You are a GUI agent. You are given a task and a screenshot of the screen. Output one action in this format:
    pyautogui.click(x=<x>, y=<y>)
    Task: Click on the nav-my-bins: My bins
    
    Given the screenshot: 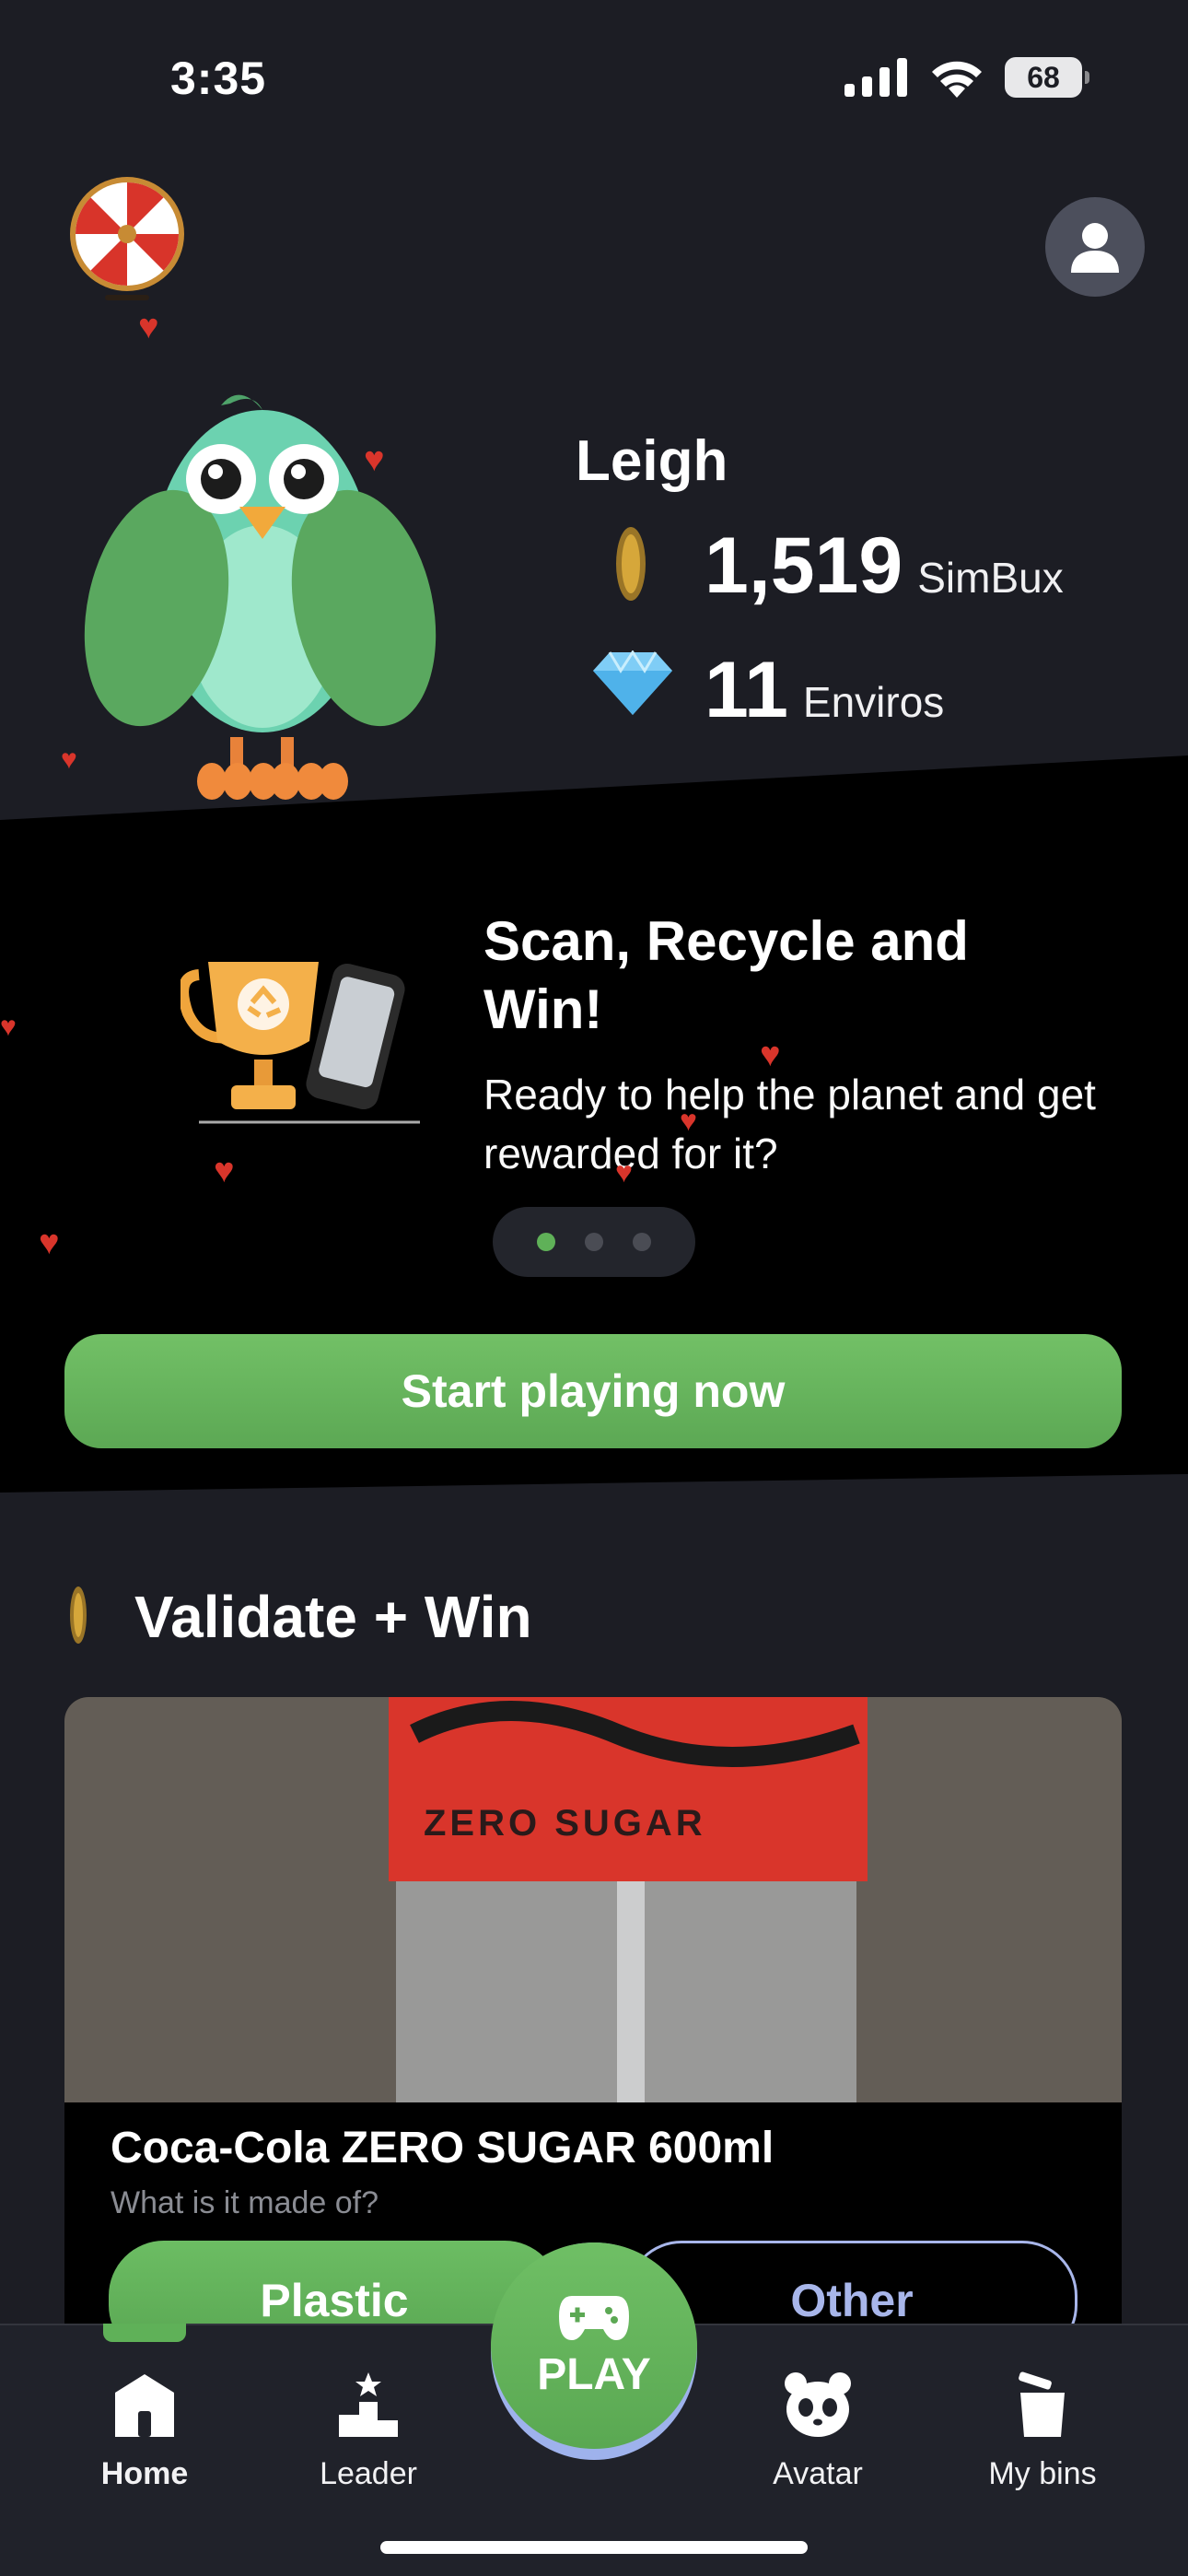 What is the action you would take?
    pyautogui.click(x=1042, y=2428)
    